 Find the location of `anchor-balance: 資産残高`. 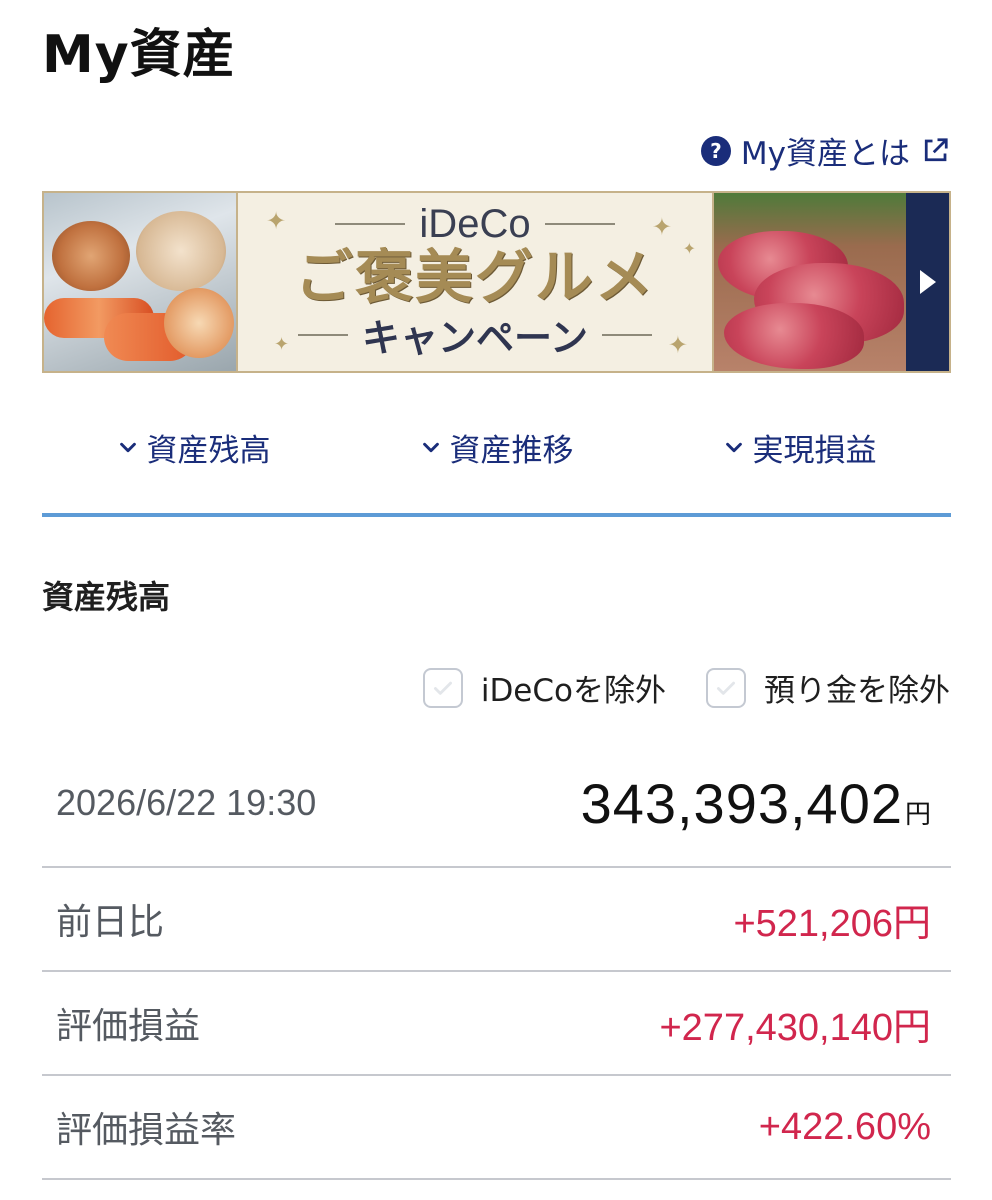

anchor-balance: 資産残高 is located at coordinates (193, 447).